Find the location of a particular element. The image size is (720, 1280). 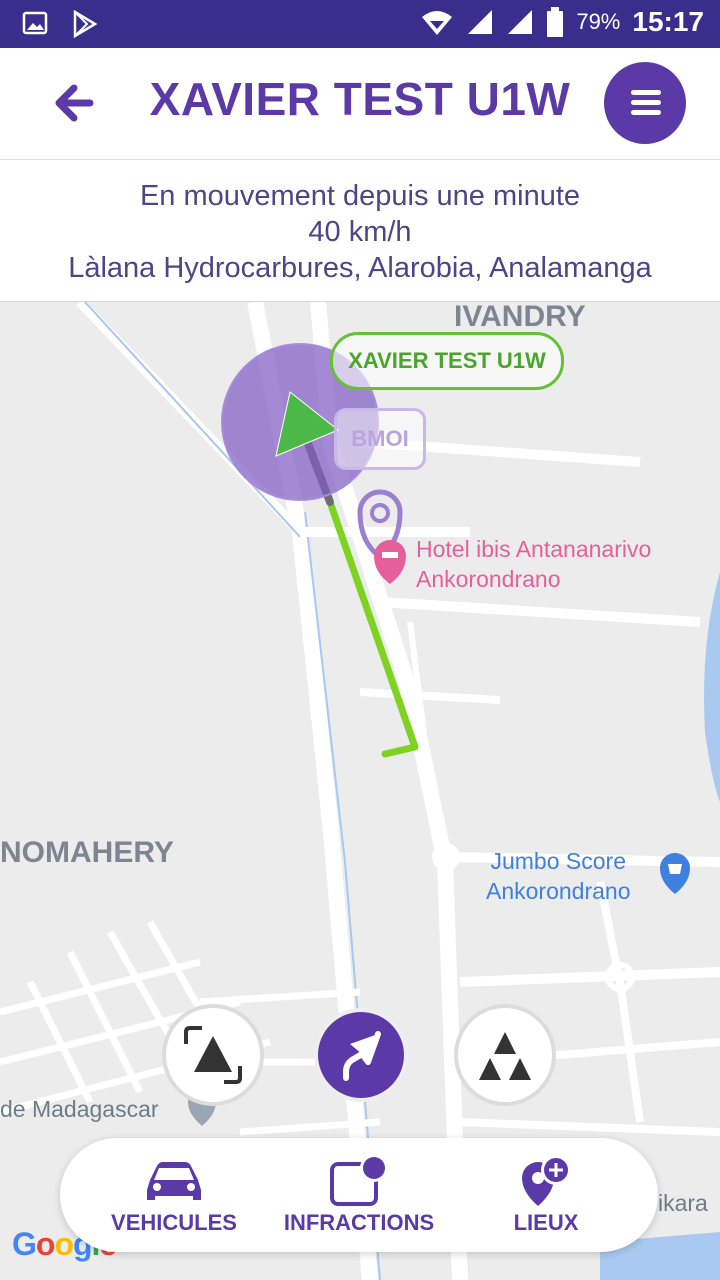

navigate-arrow-icon is located at coordinates (362, 1056).